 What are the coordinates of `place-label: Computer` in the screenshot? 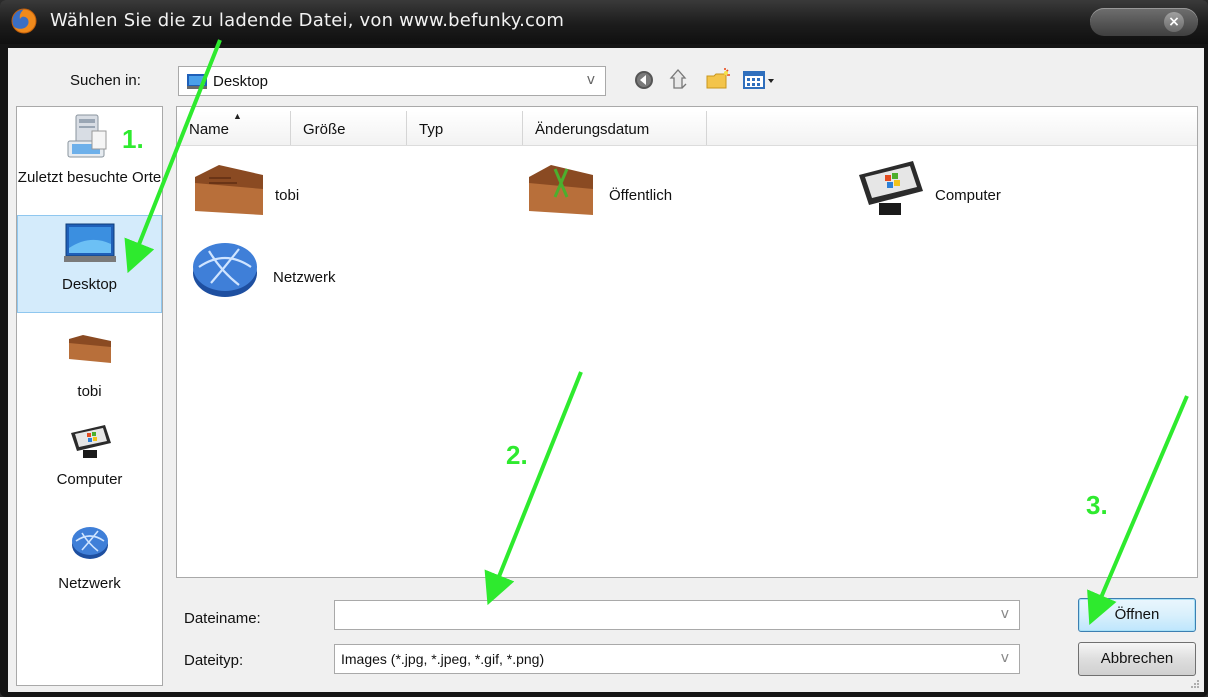 It's located at (89, 479).